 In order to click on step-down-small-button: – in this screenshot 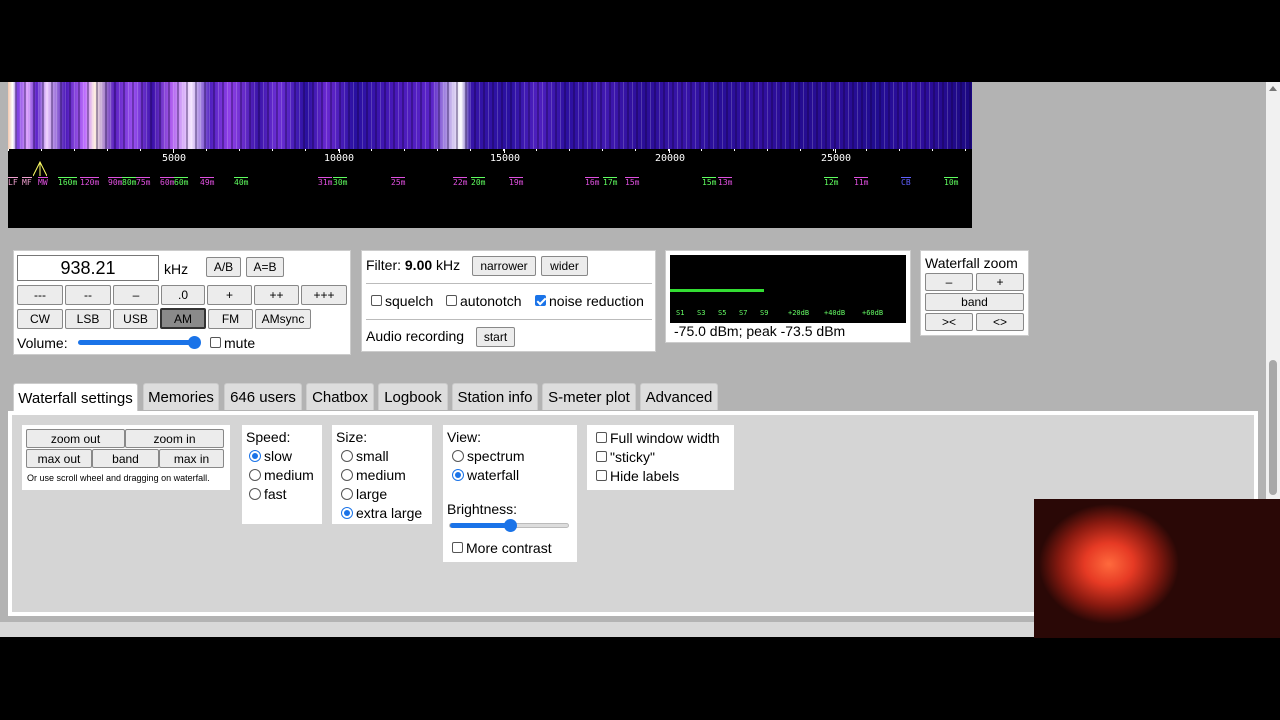, I will do `click(136, 295)`.